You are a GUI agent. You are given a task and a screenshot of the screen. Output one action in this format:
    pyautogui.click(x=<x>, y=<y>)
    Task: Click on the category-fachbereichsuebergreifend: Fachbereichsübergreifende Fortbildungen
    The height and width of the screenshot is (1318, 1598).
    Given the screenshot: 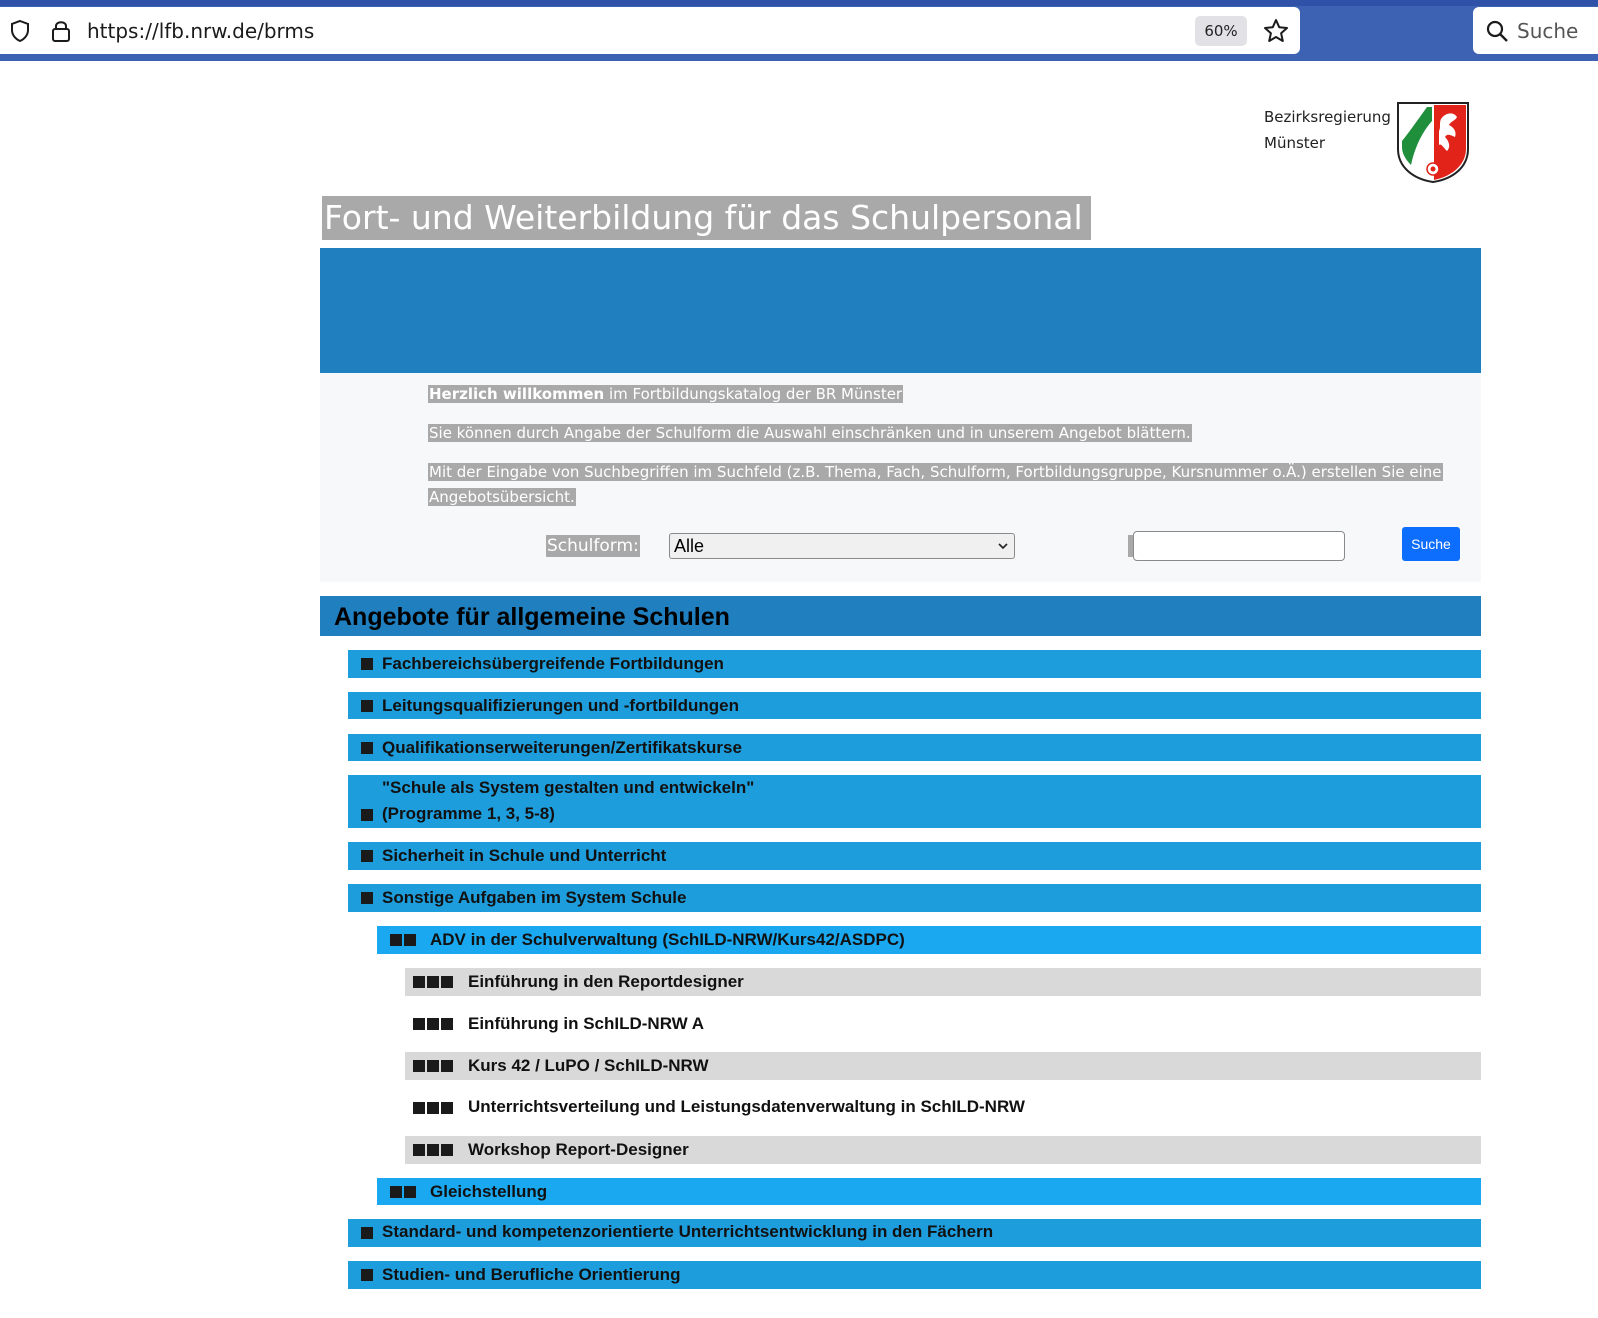 What is the action you would take?
    pyautogui.click(x=914, y=664)
    